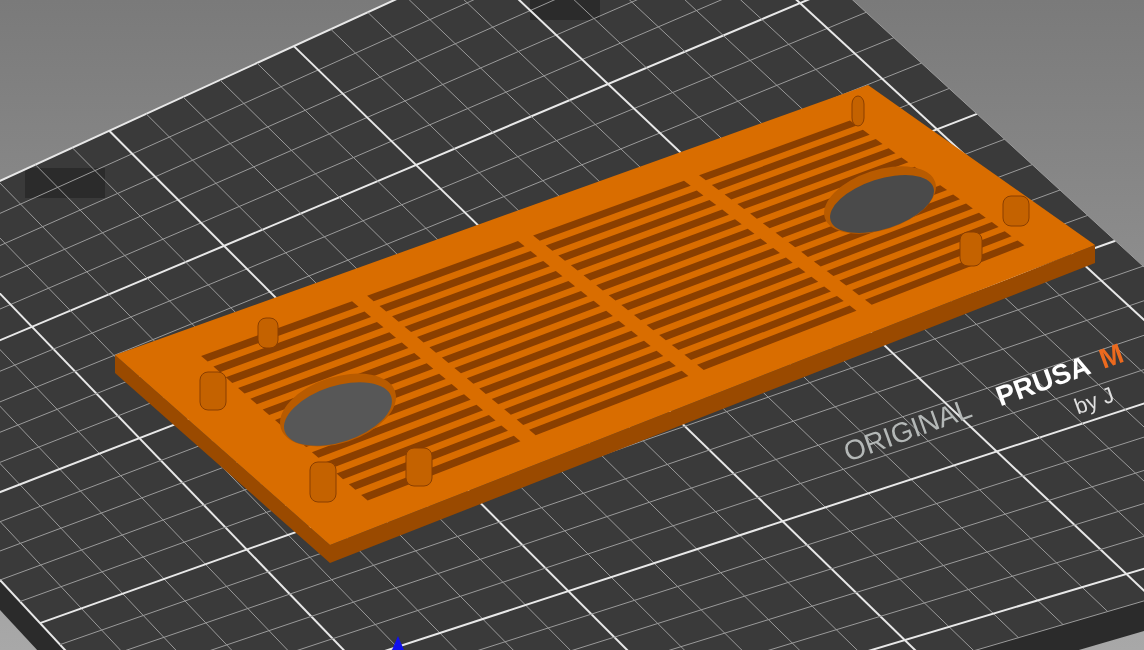 The width and height of the screenshot is (1144, 650). Describe the element at coordinates (1111, 356) in the screenshot. I see `bed-logo-text: M` at that location.